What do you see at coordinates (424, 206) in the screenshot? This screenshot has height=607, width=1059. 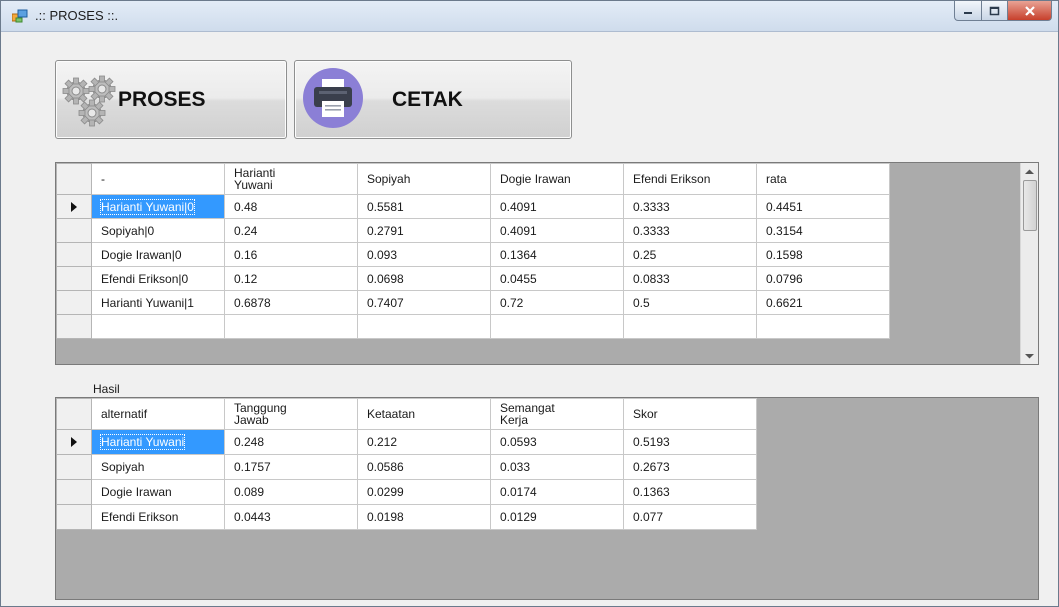 I see `table-cell: 0.5581` at bounding box center [424, 206].